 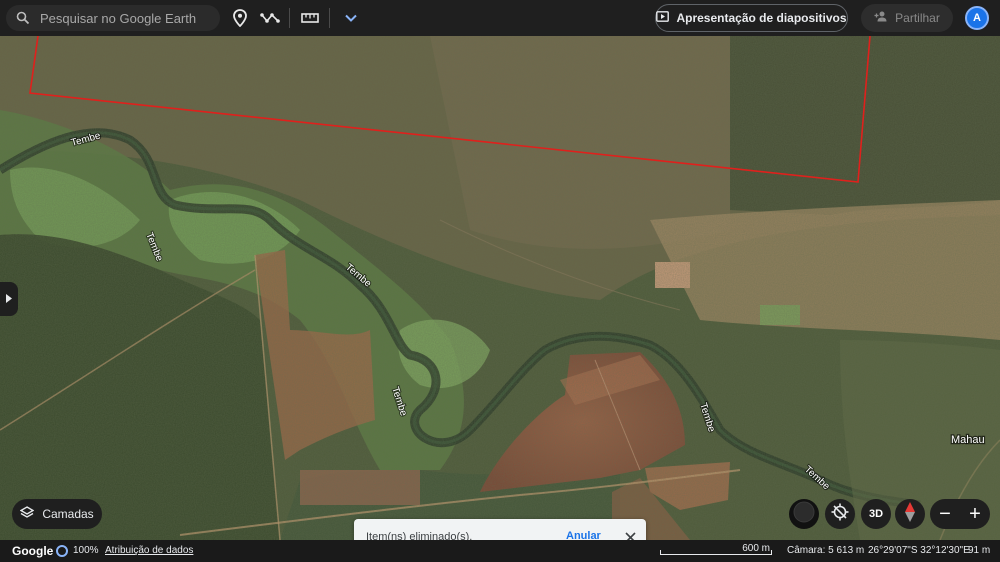 I want to click on share-button: Partilhar, so click(x=907, y=18).